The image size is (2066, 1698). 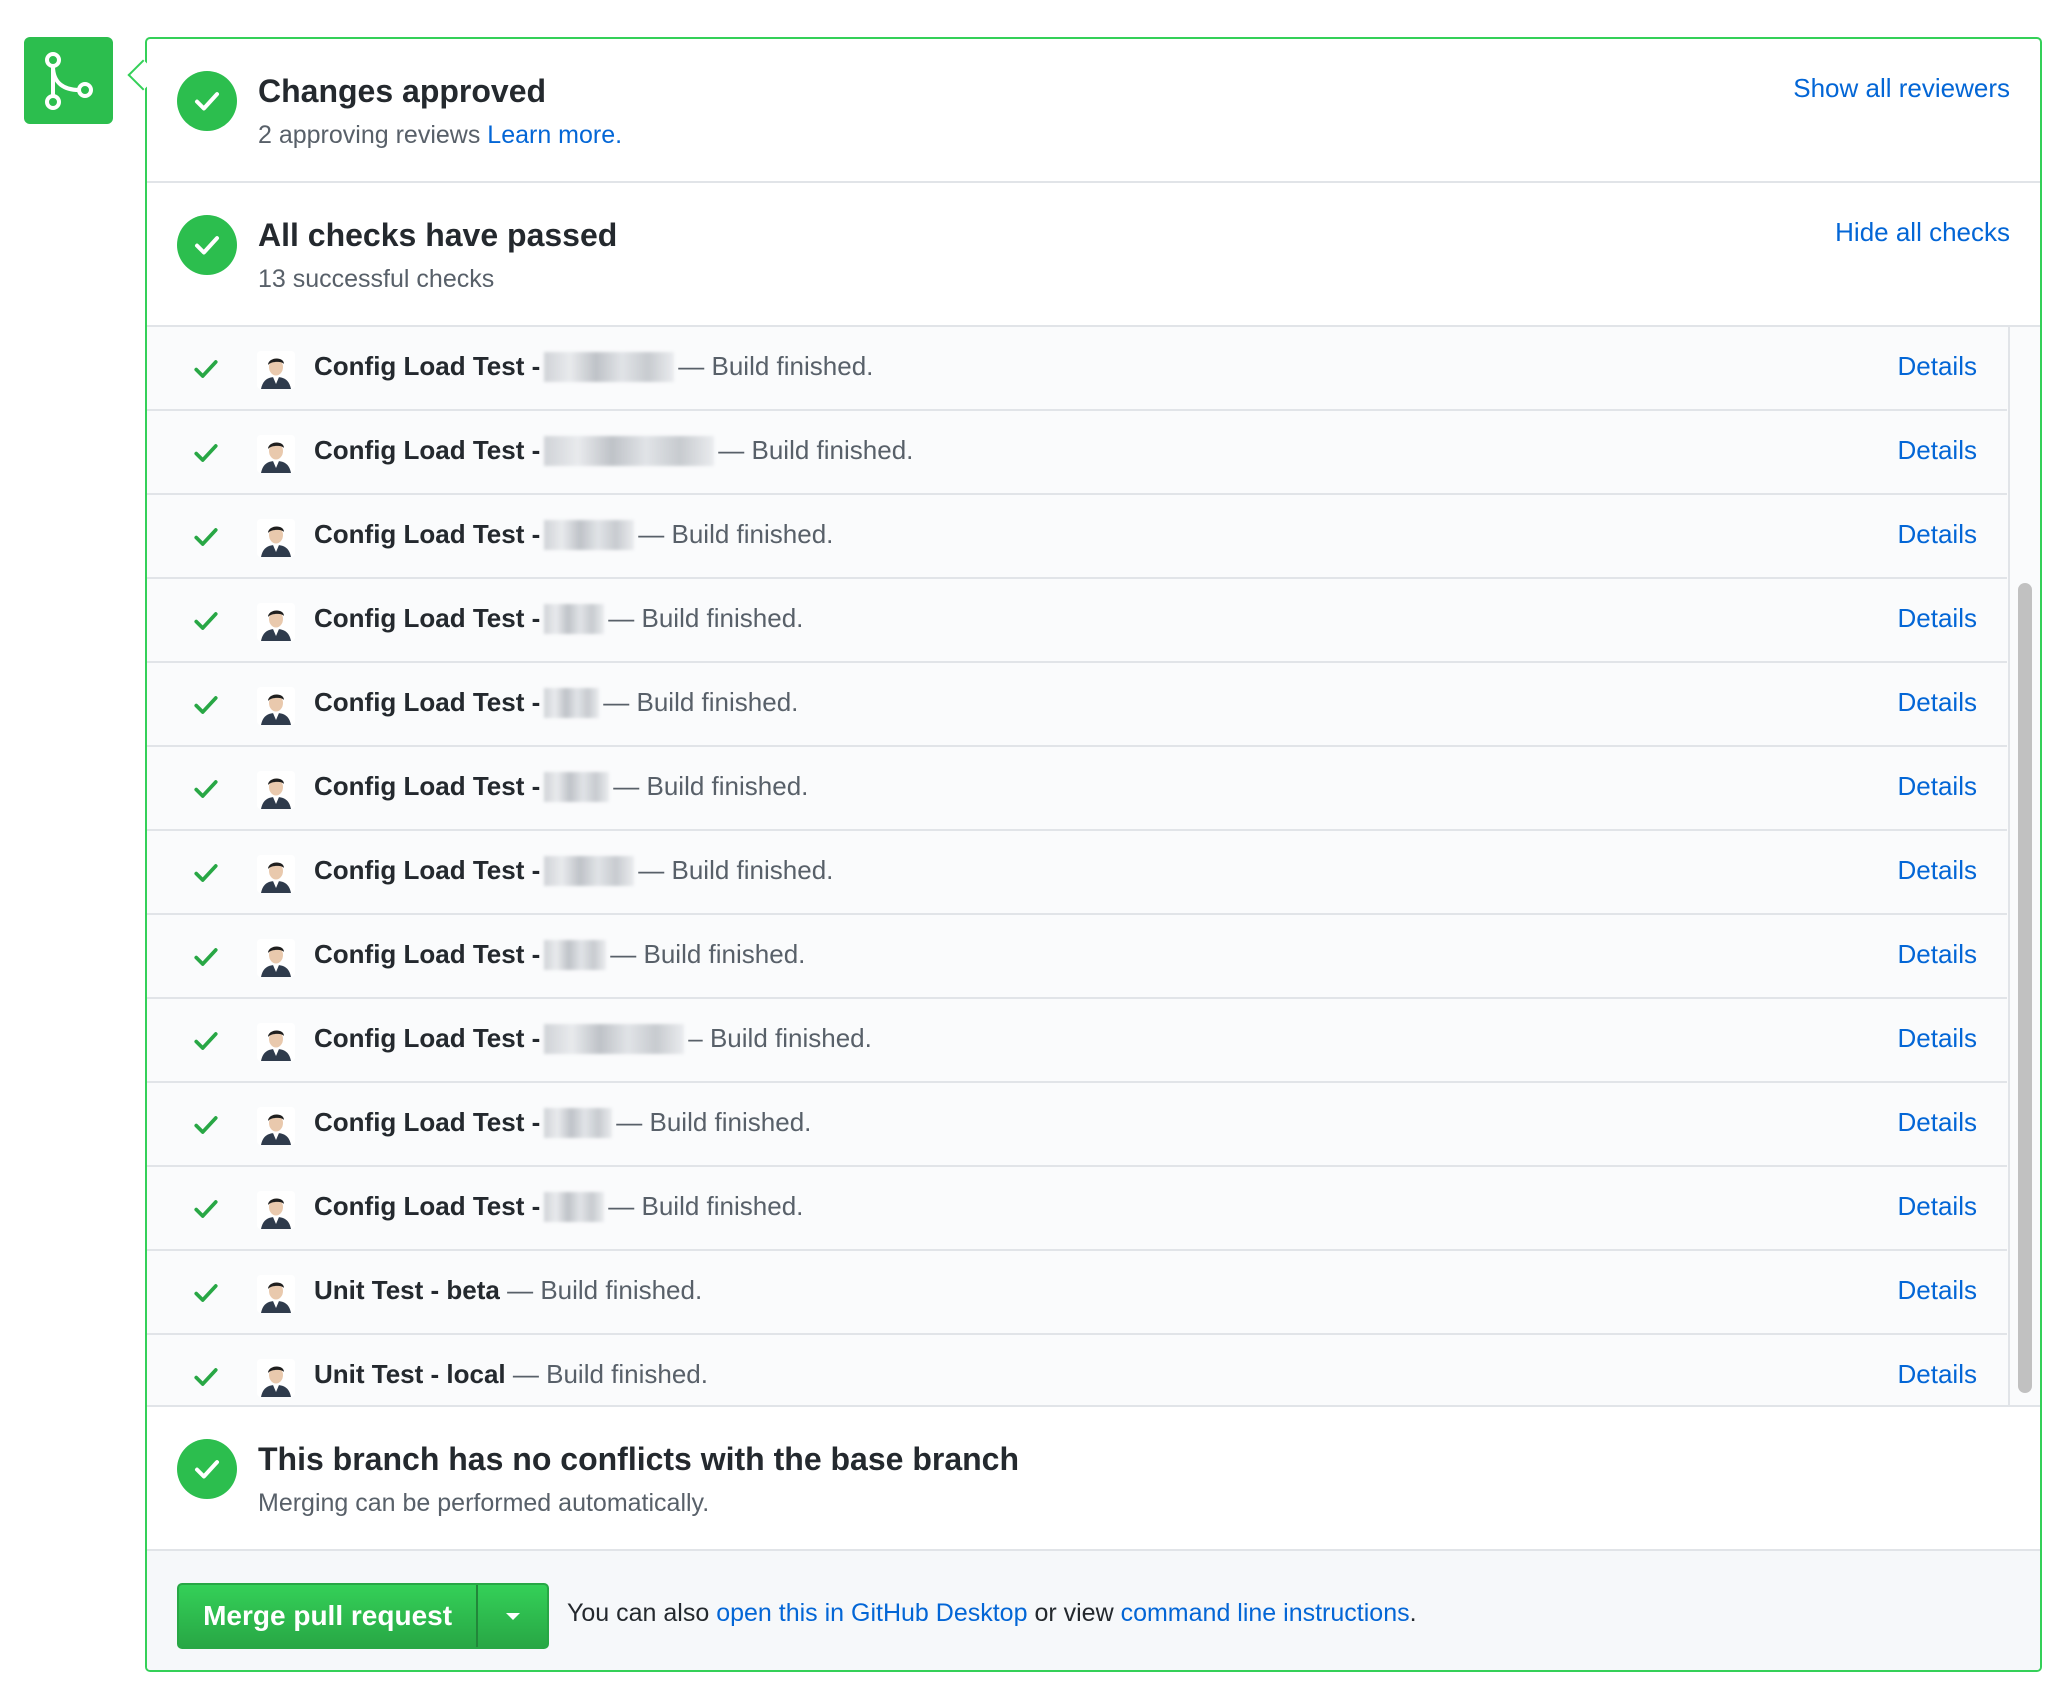 I want to click on caret-down-icon, so click(x=512, y=1616).